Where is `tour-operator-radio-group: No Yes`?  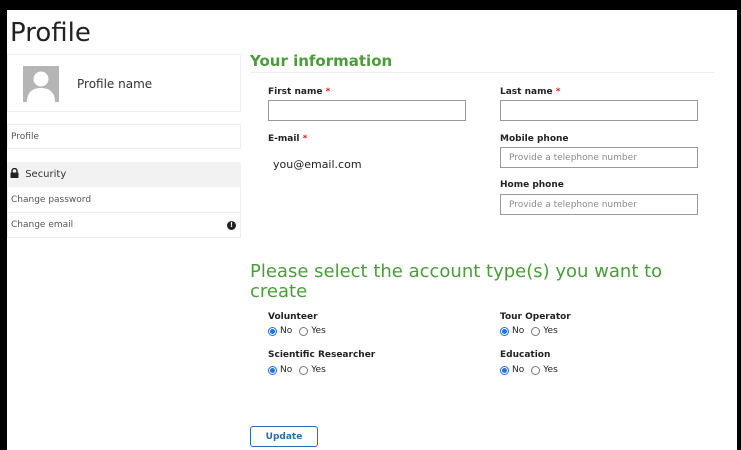
tour-operator-radio-group: No Yes is located at coordinates (531, 331).